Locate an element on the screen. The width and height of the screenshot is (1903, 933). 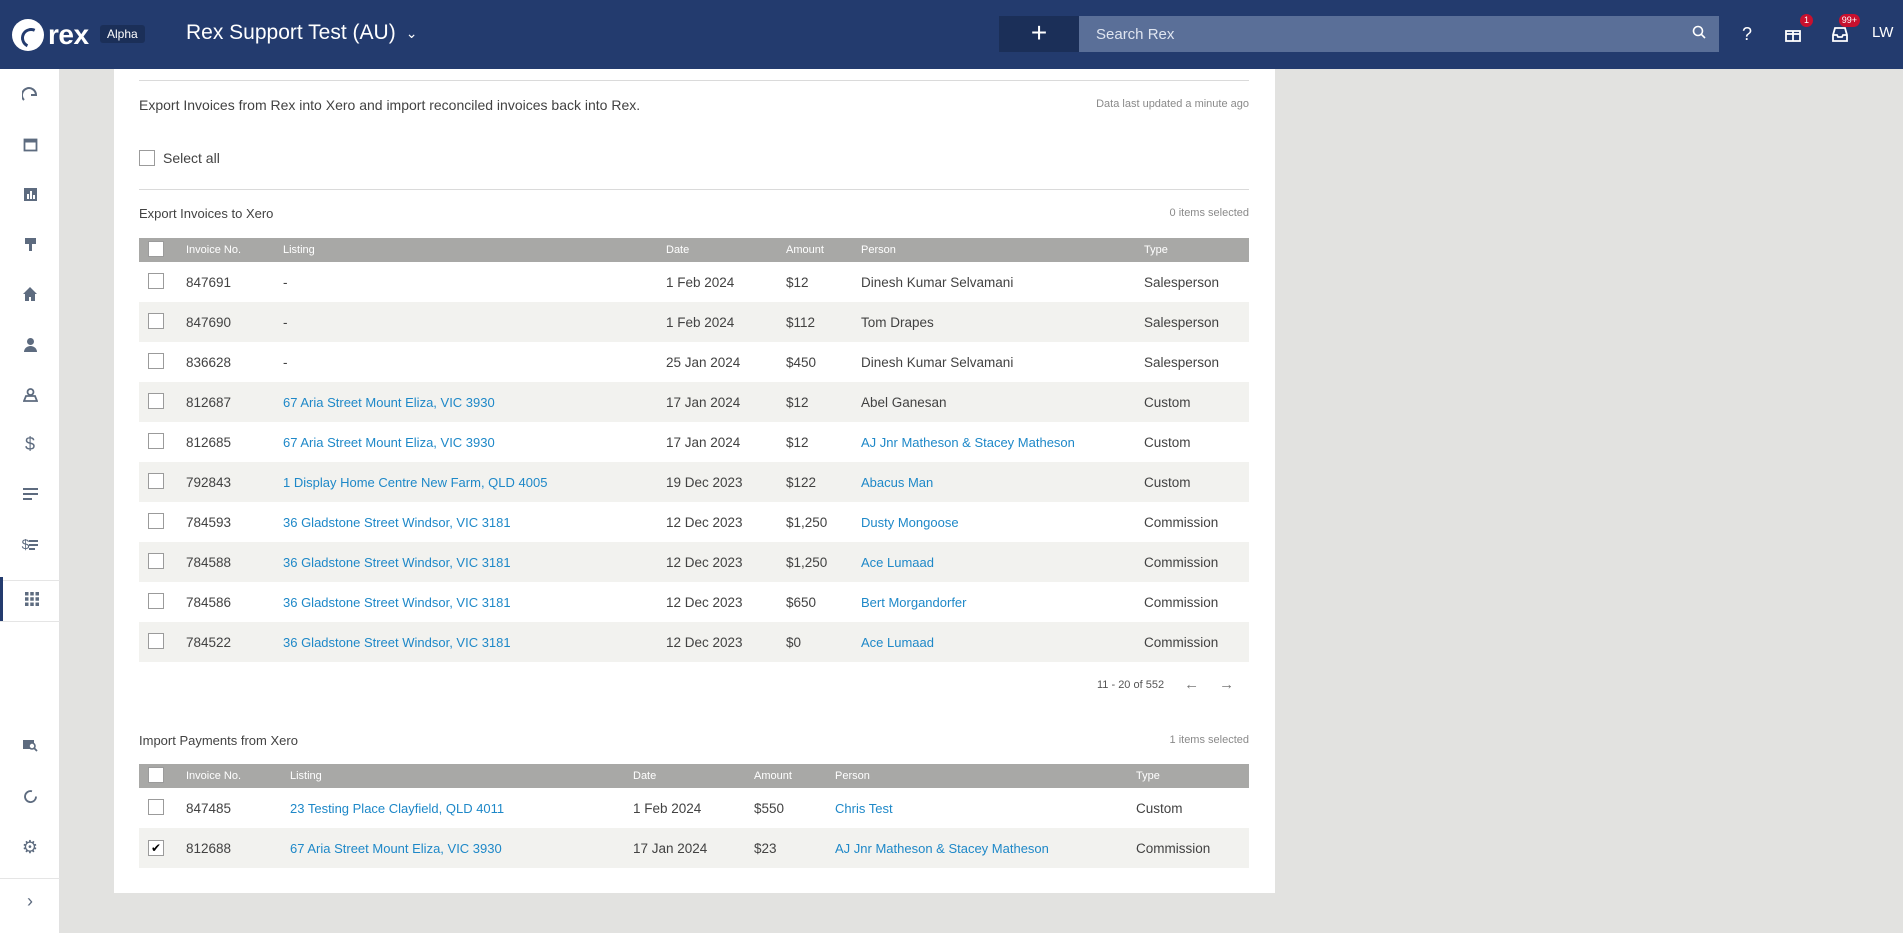
lists-icon is located at coordinates (30, 494).